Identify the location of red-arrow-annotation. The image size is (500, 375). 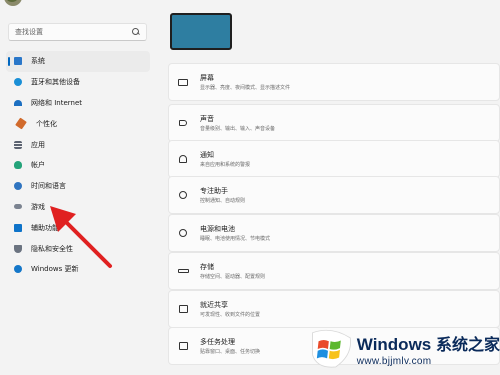
(81, 237).